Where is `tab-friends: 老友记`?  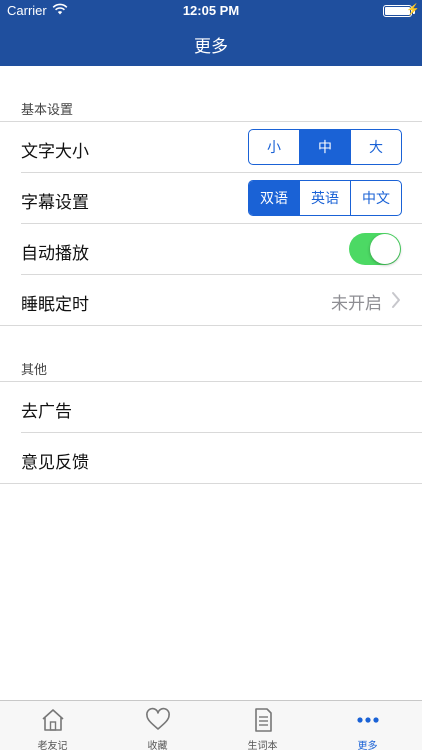
tab-friends: 老友记 is located at coordinates (52, 725).